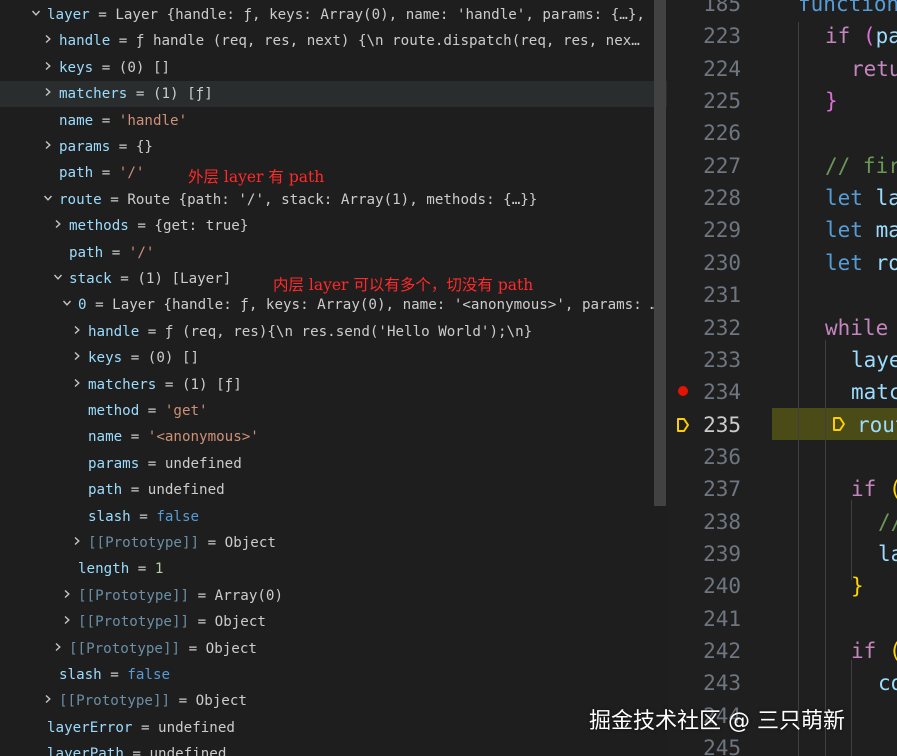 Image resolution: width=897 pixels, height=756 pixels. Describe the element at coordinates (186, 490) in the screenshot. I see `variable-value: undefined` at that location.